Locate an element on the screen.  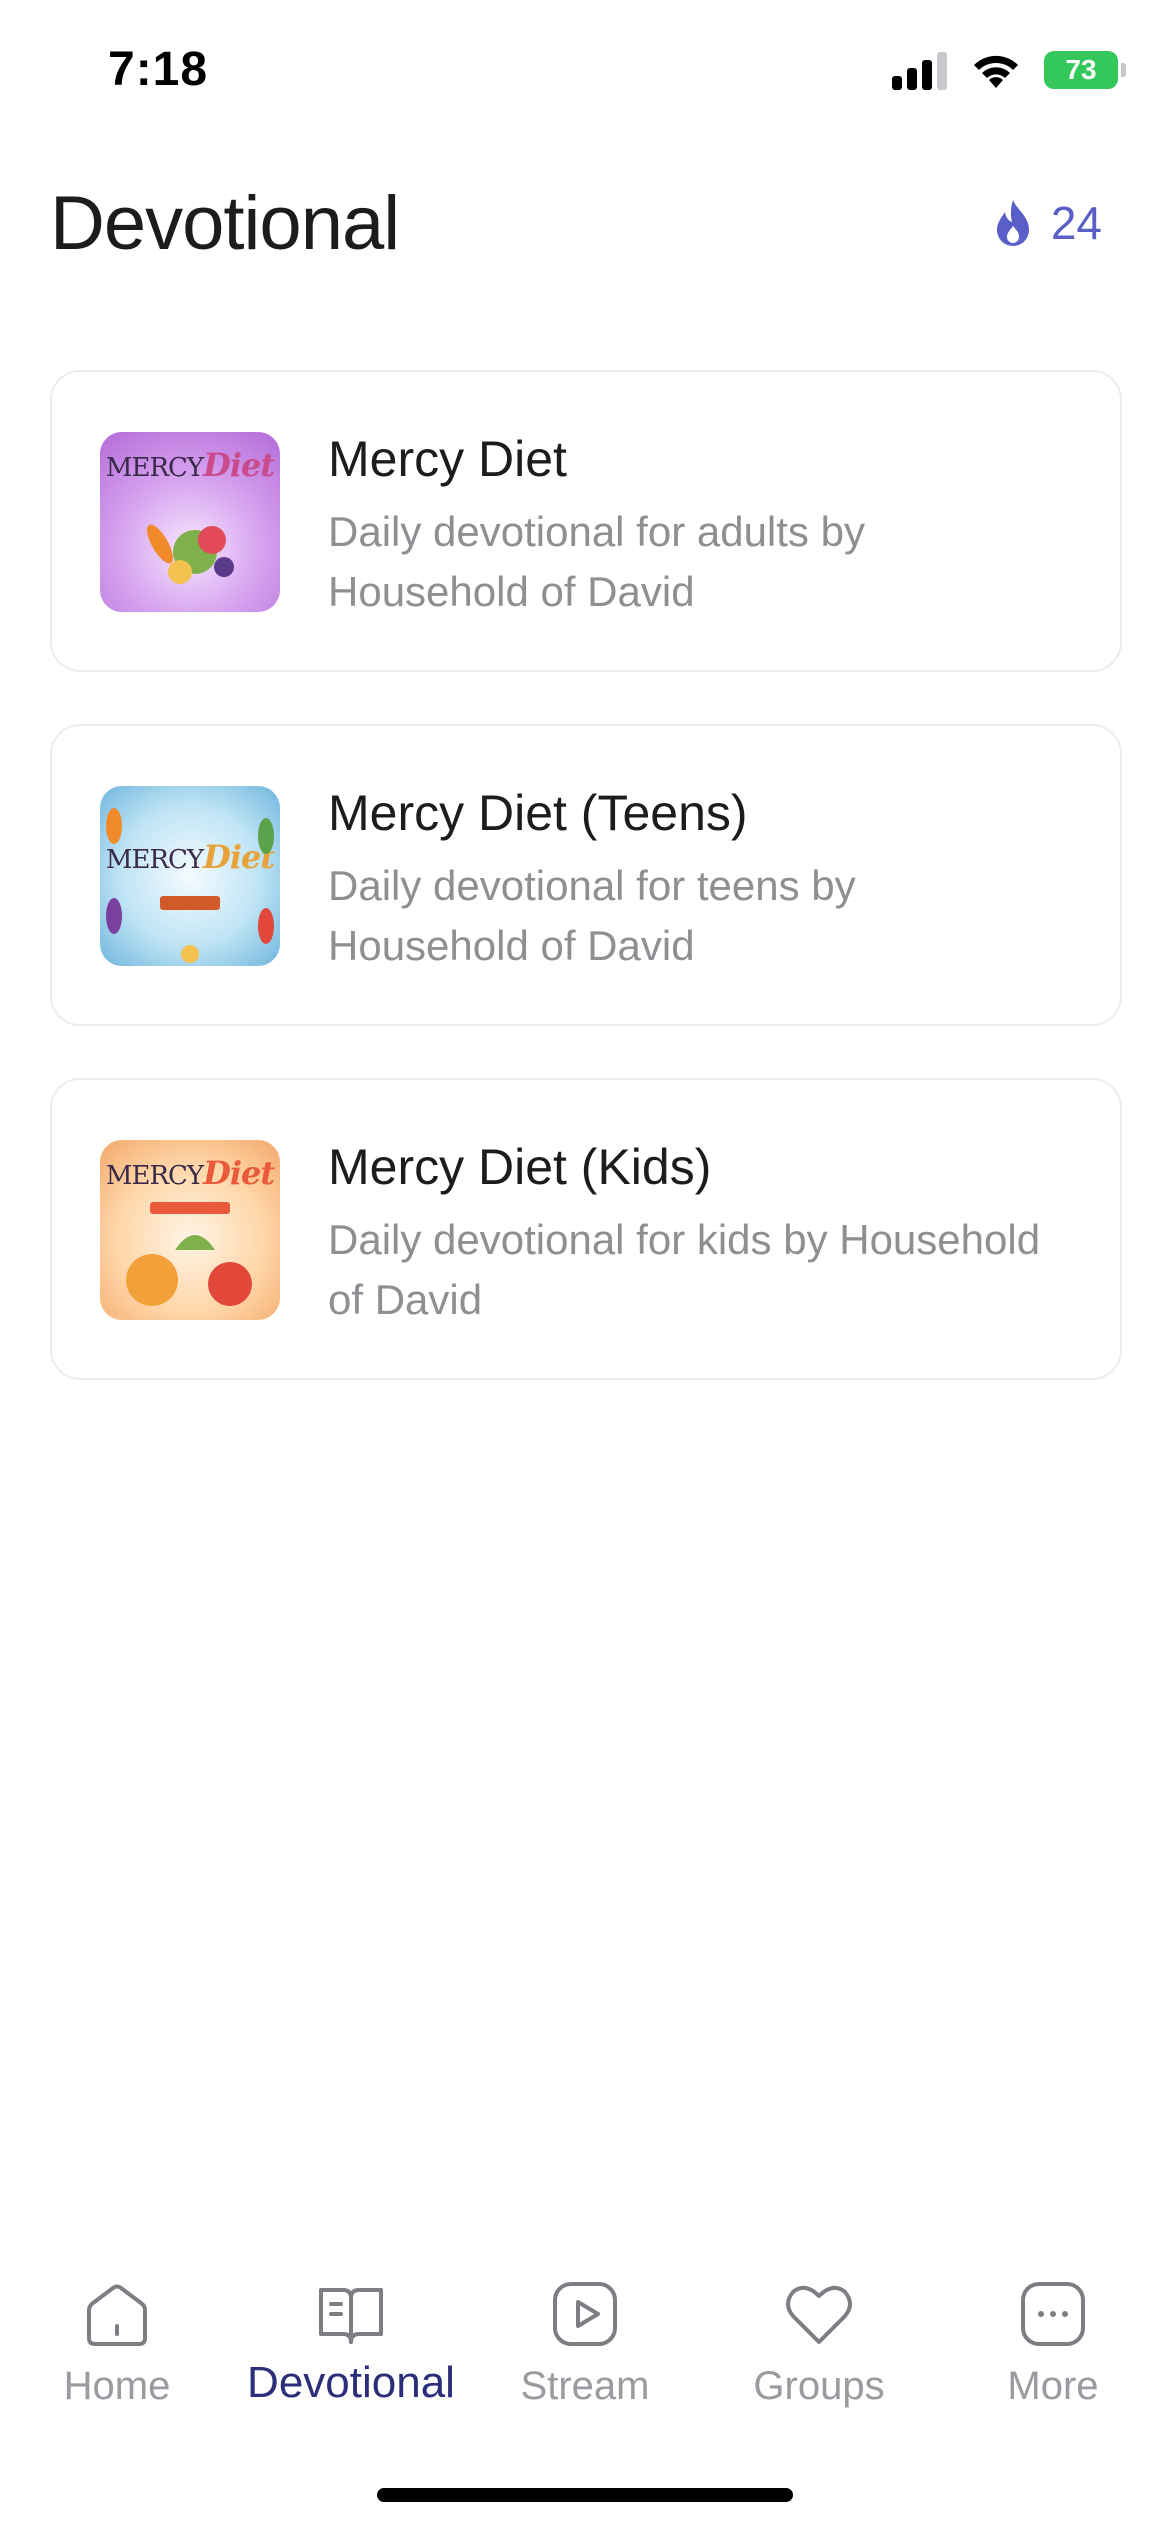
heart-icon is located at coordinates (819, 2314).